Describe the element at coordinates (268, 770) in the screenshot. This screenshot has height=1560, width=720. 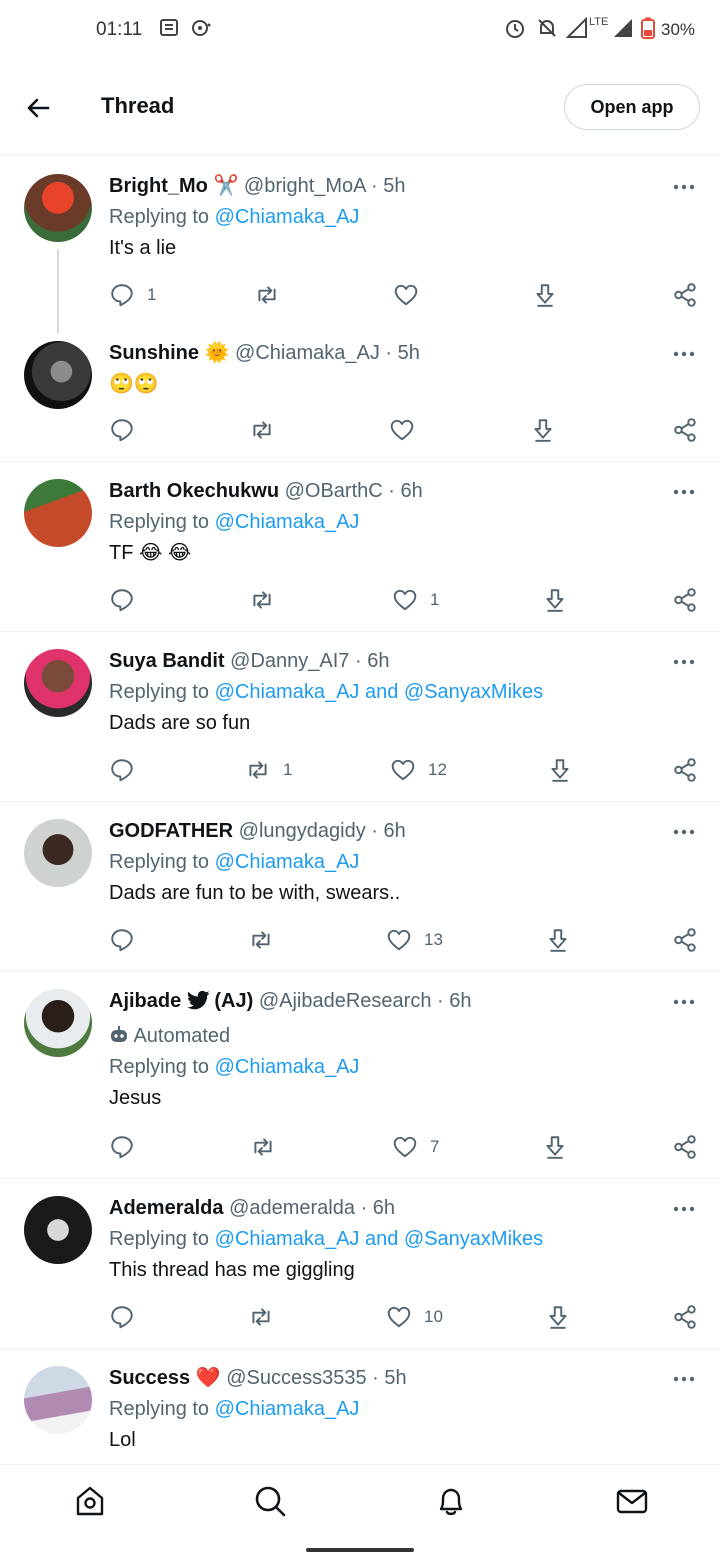
I see `retweet-button: 1` at that location.